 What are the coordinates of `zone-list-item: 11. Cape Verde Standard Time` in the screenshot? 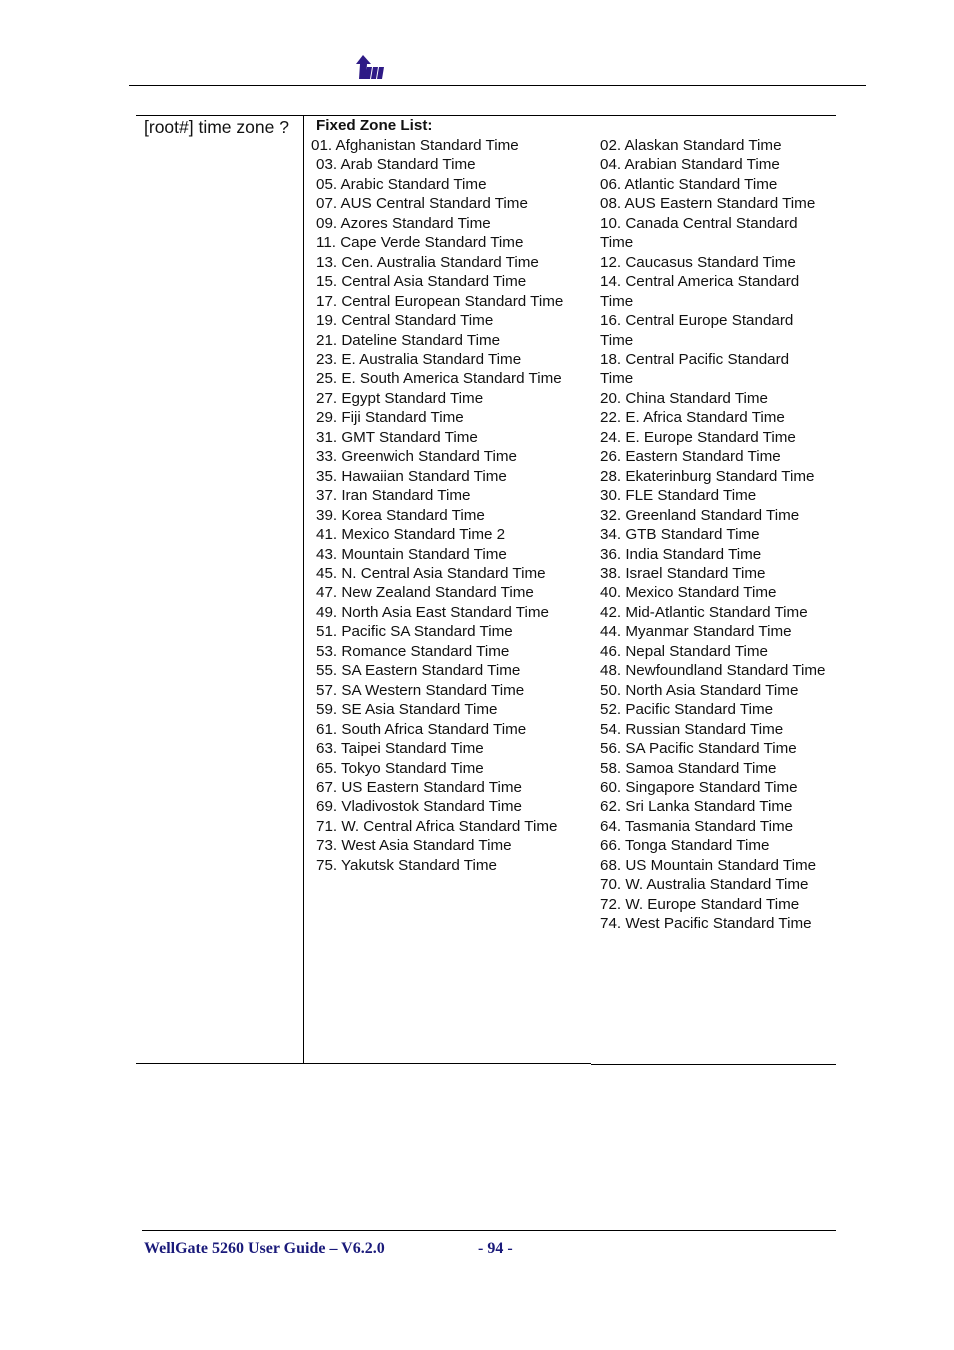 It's located at (420, 243).